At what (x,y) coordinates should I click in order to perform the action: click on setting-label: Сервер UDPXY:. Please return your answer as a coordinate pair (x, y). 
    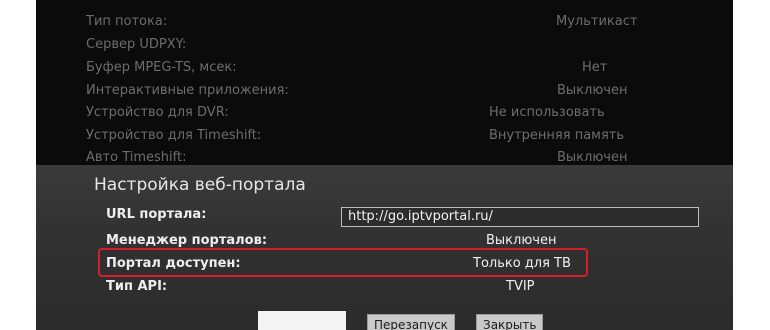
    Looking at the image, I should click on (136, 44).